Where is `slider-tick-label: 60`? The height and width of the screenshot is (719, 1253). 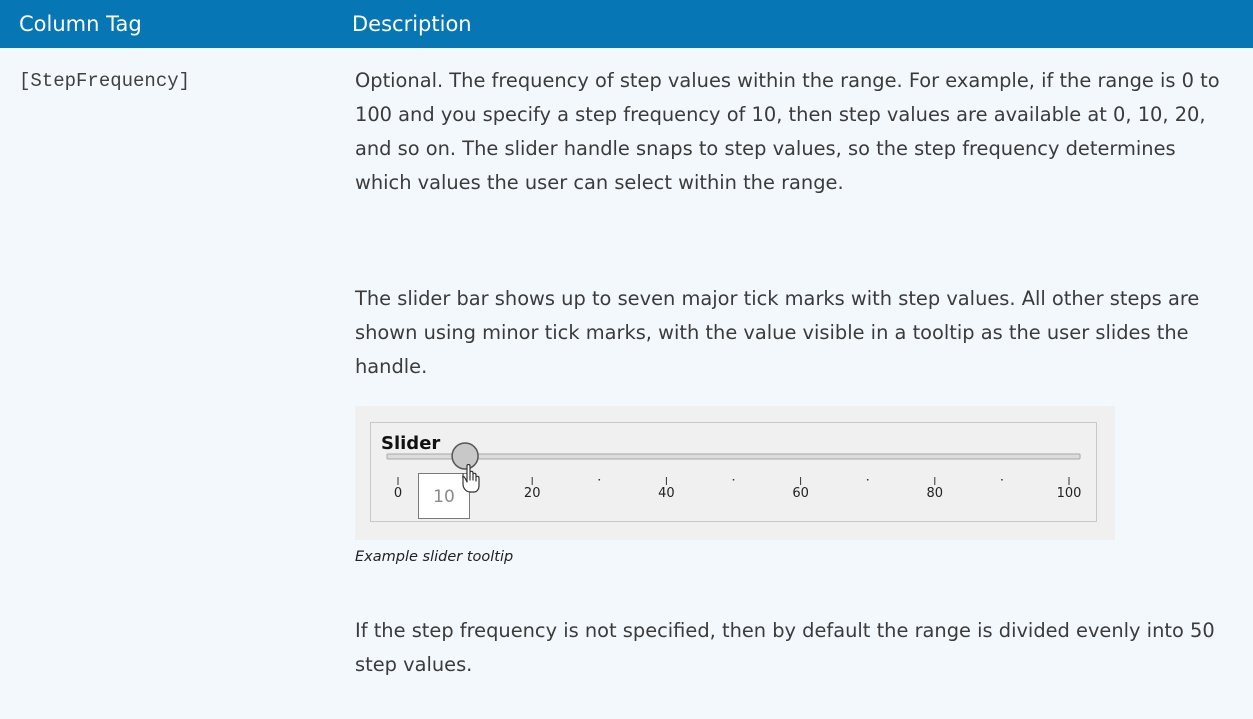 slider-tick-label: 60 is located at coordinates (800, 493).